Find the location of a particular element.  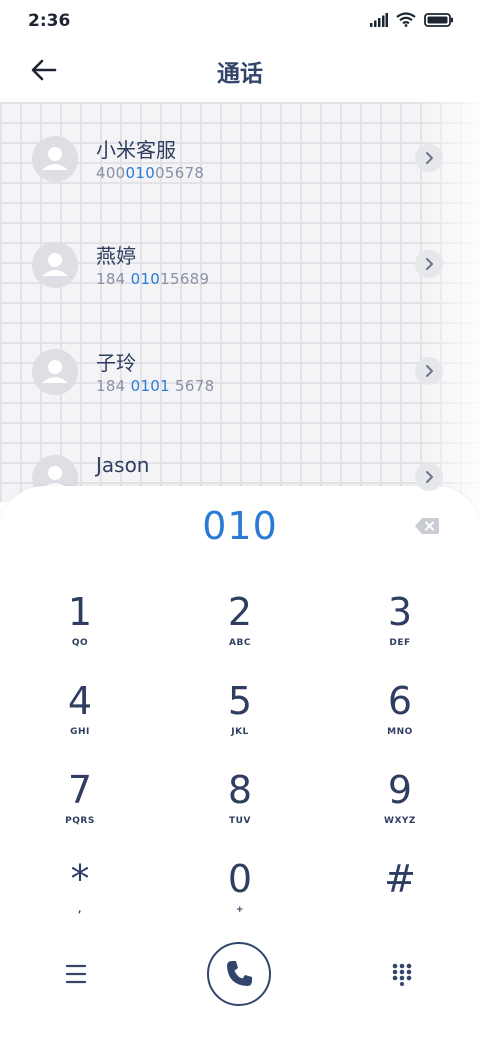

call-button is located at coordinates (239, 974).